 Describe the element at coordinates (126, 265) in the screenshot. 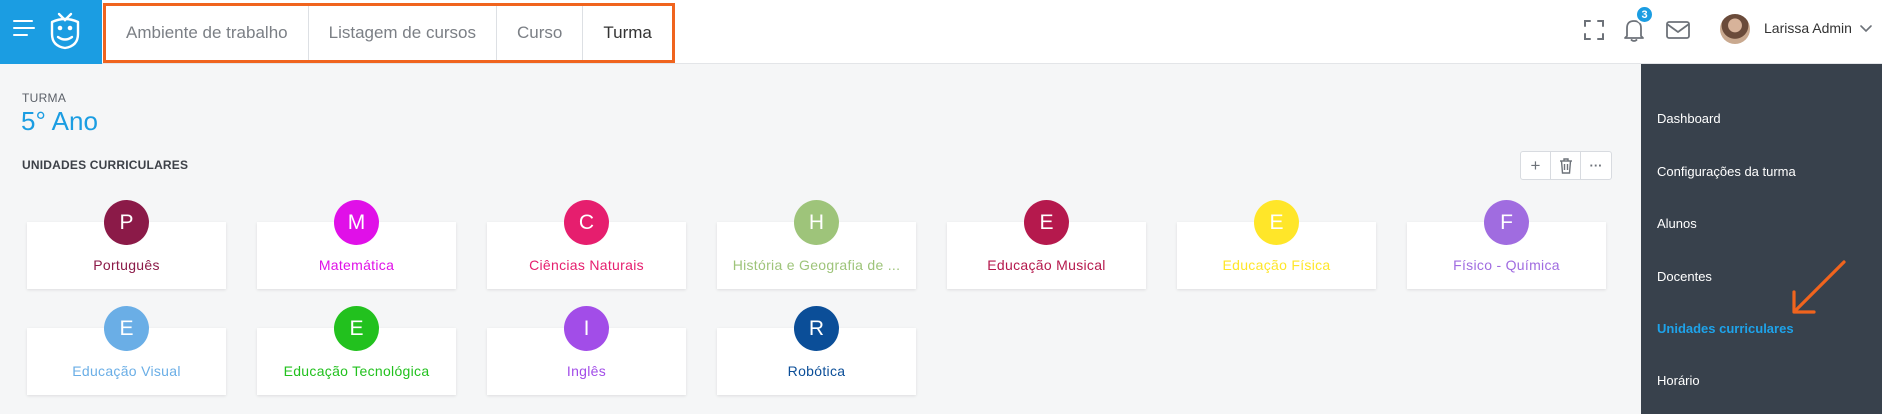

I see `unit-name: Português` at that location.